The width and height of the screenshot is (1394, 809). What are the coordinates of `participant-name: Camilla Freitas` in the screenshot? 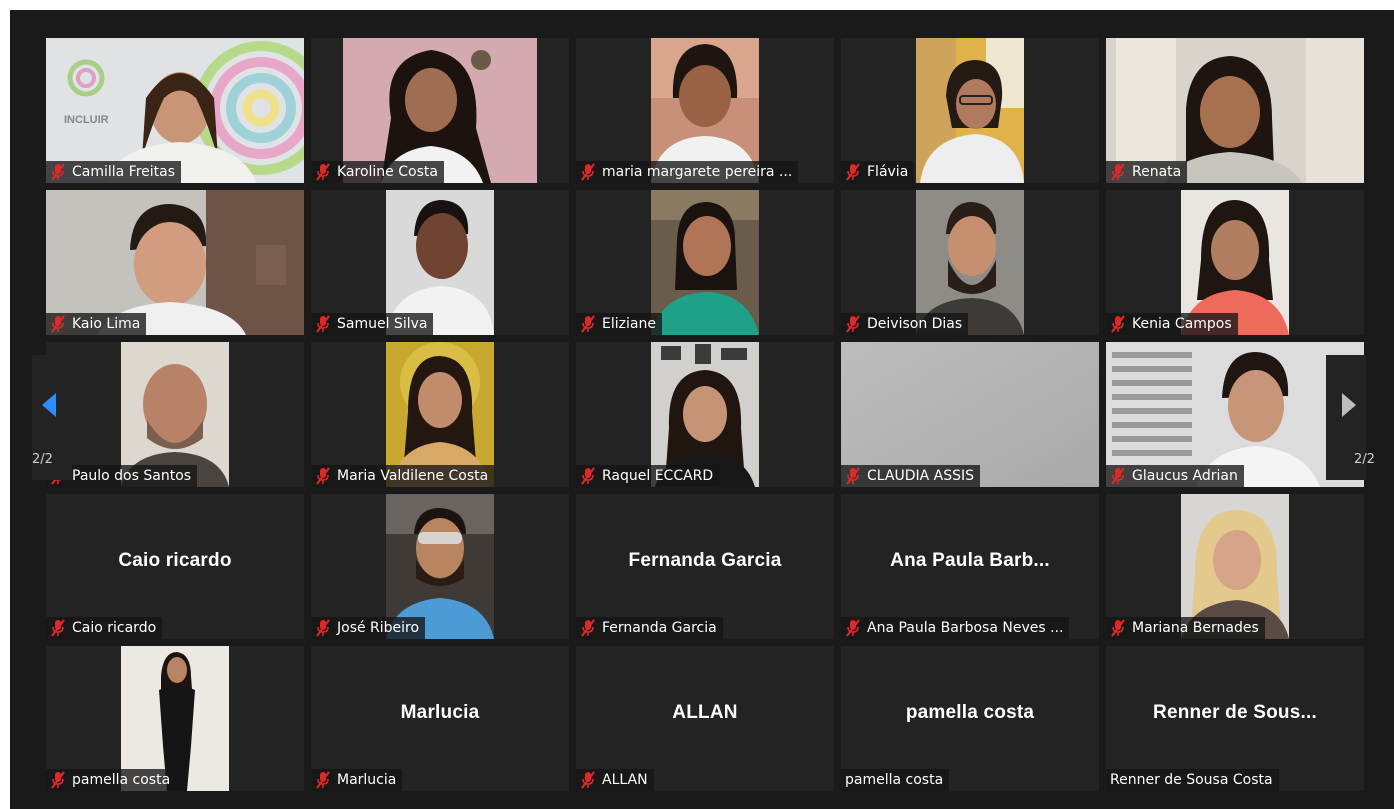 It's located at (124, 172).